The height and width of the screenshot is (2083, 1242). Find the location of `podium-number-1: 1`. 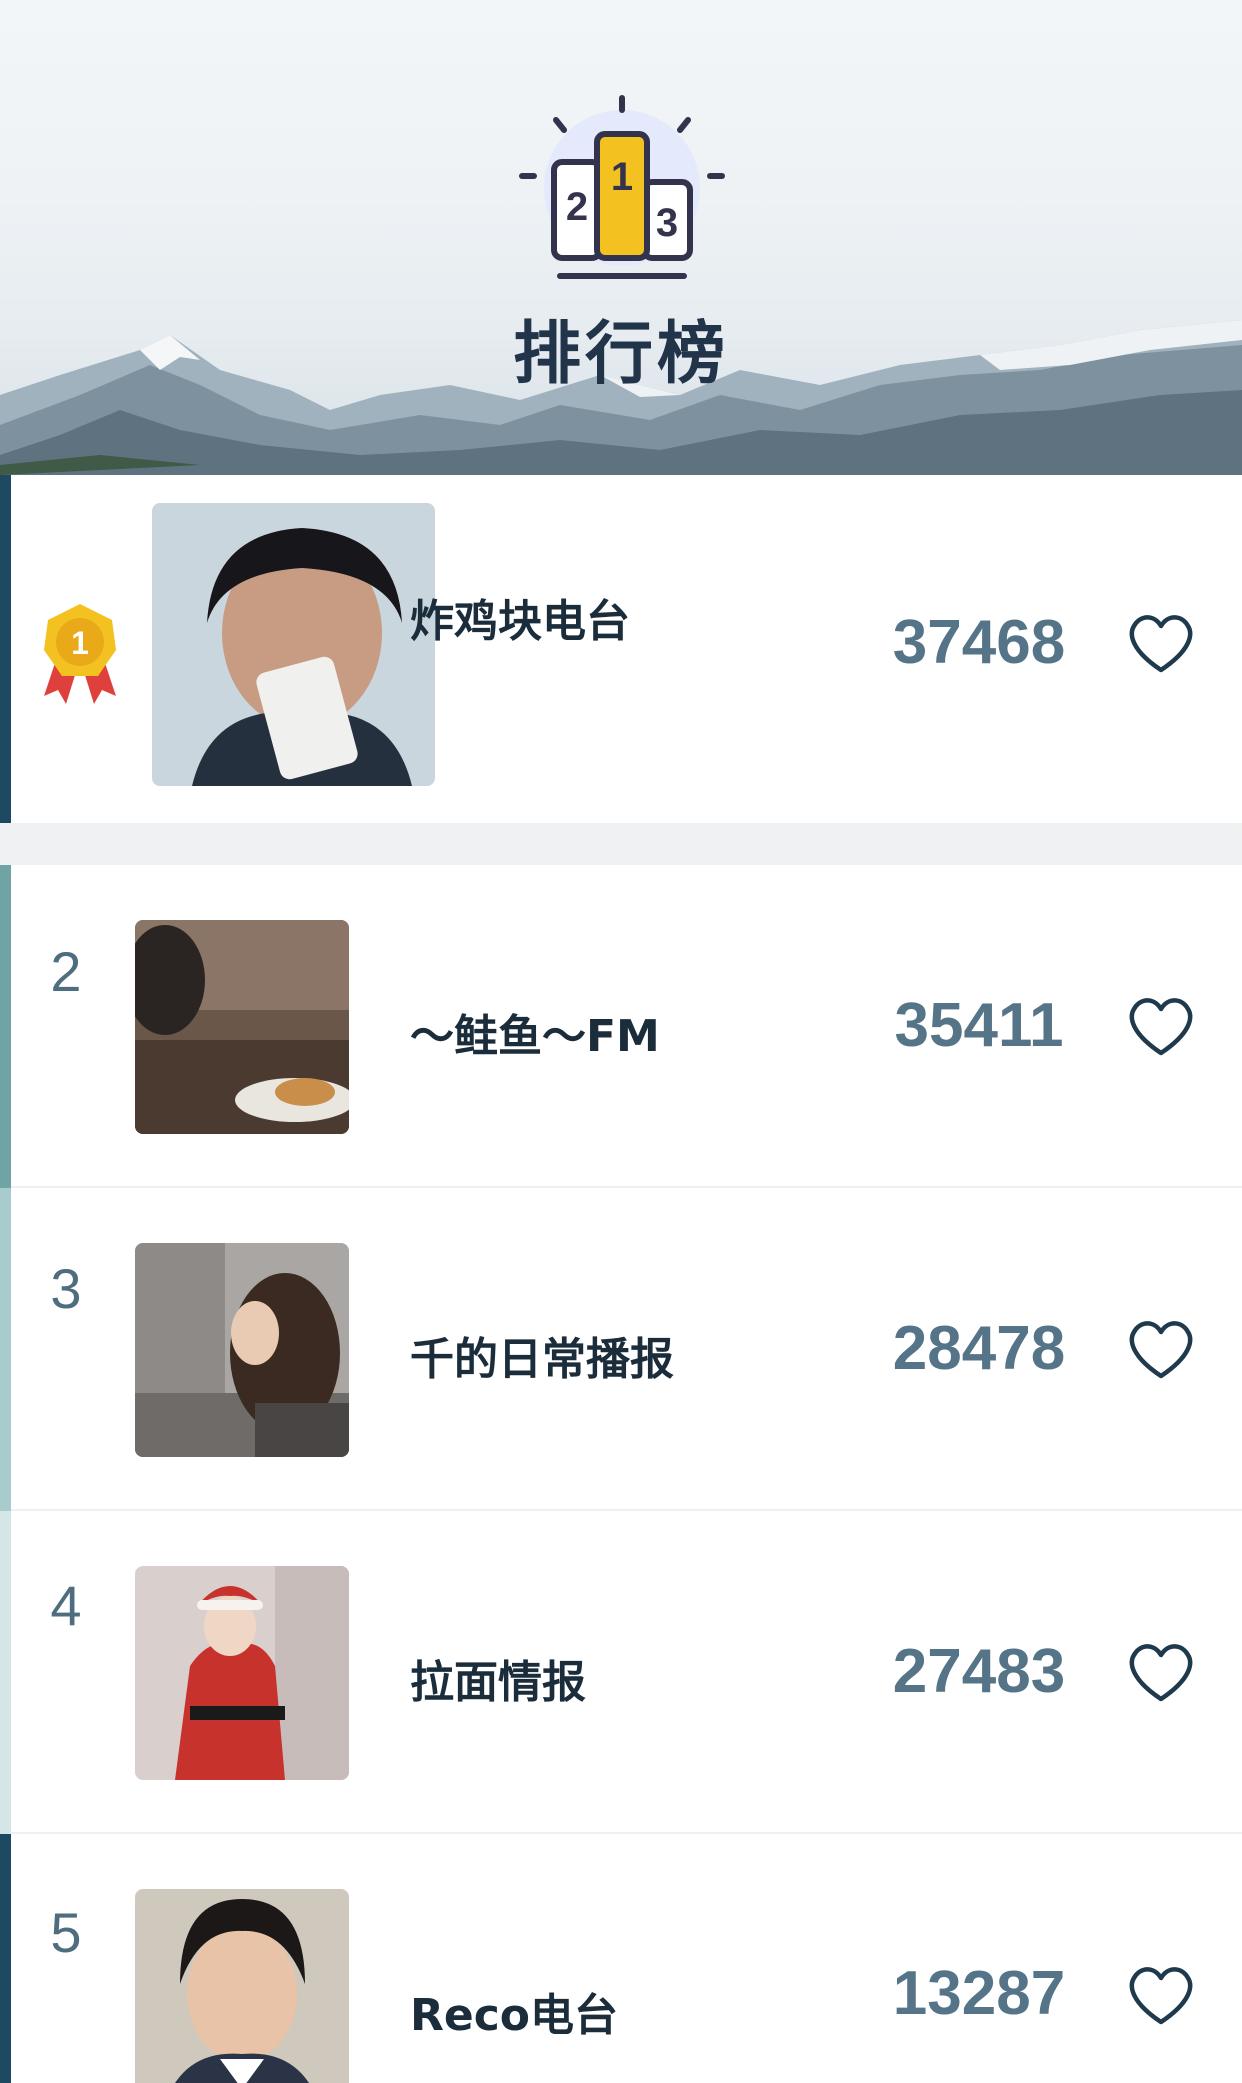

podium-number-1: 1 is located at coordinates (622, 177).